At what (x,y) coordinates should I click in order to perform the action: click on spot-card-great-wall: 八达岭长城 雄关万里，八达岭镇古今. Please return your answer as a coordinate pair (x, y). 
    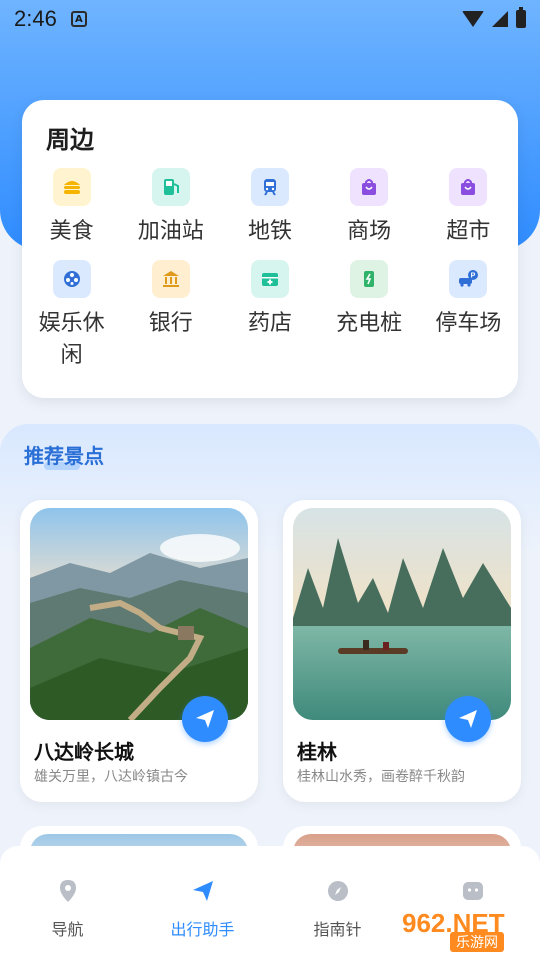
    Looking at the image, I should click on (139, 651).